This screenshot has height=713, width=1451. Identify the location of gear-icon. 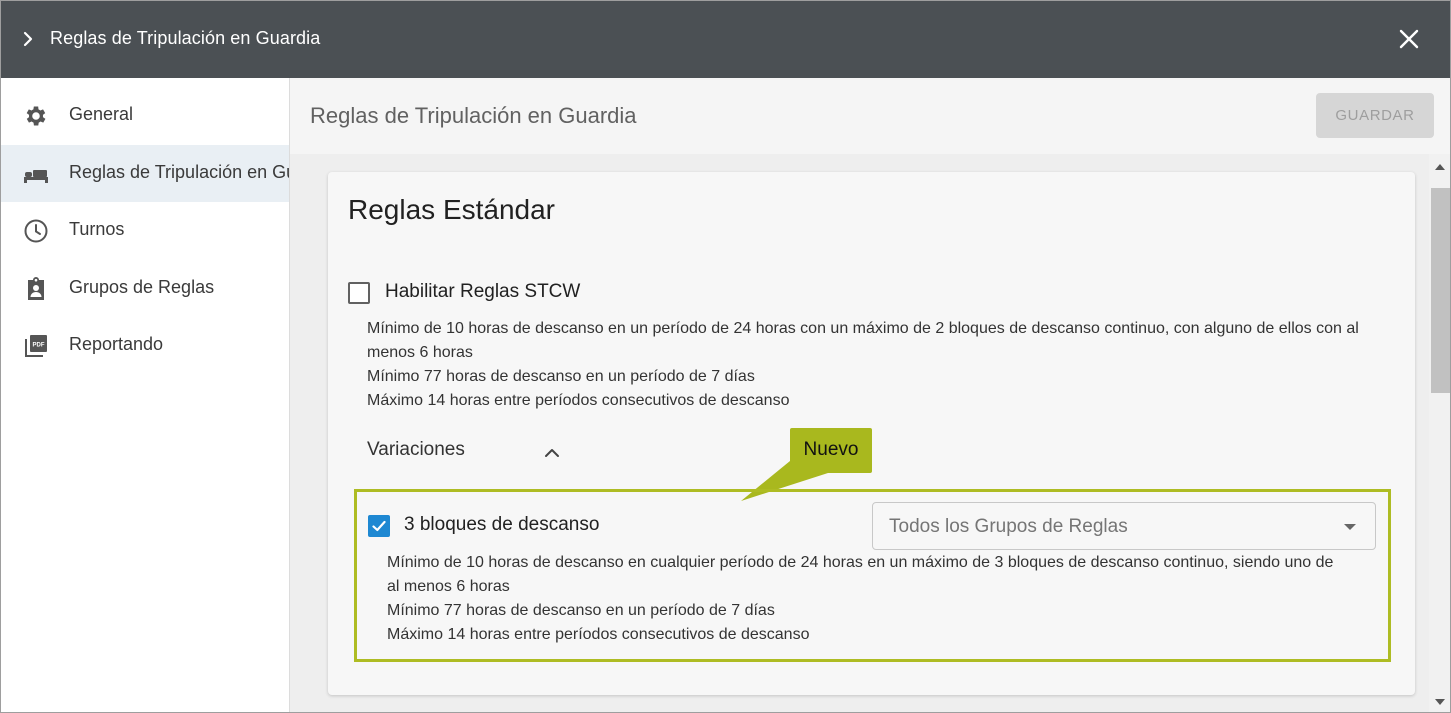
(36, 116).